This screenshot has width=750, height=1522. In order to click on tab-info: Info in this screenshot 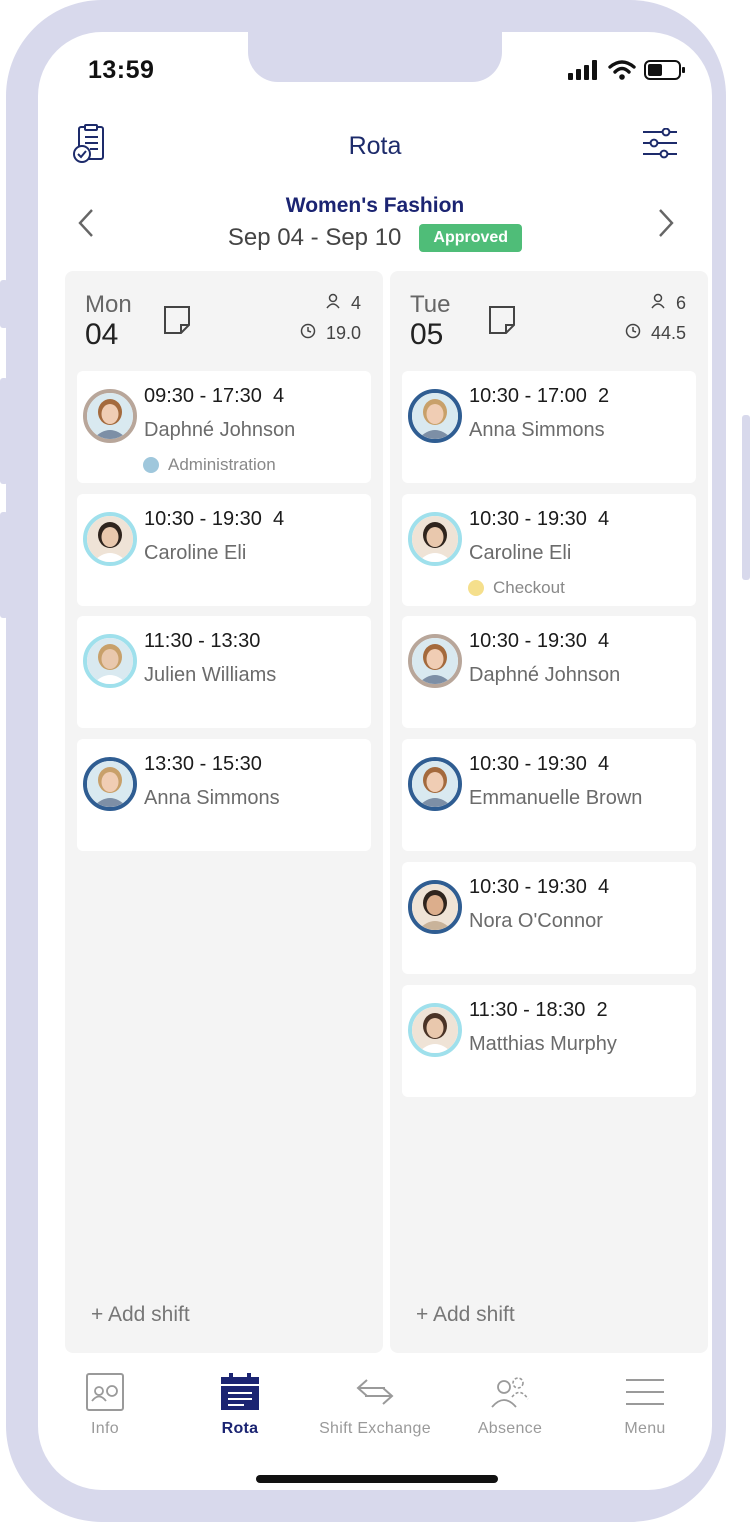, I will do `click(105, 1404)`.